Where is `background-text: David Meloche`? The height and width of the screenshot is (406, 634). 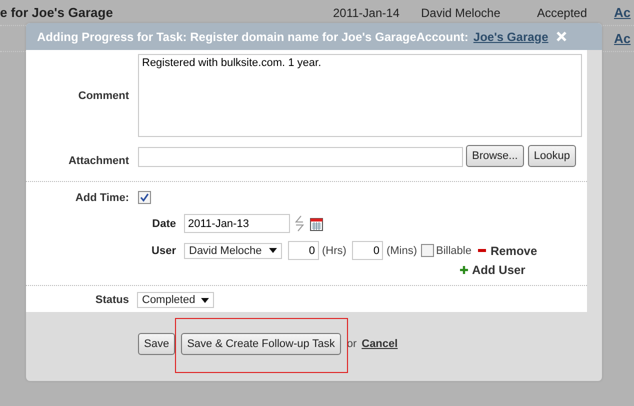 background-text: David Meloche is located at coordinates (461, 13).